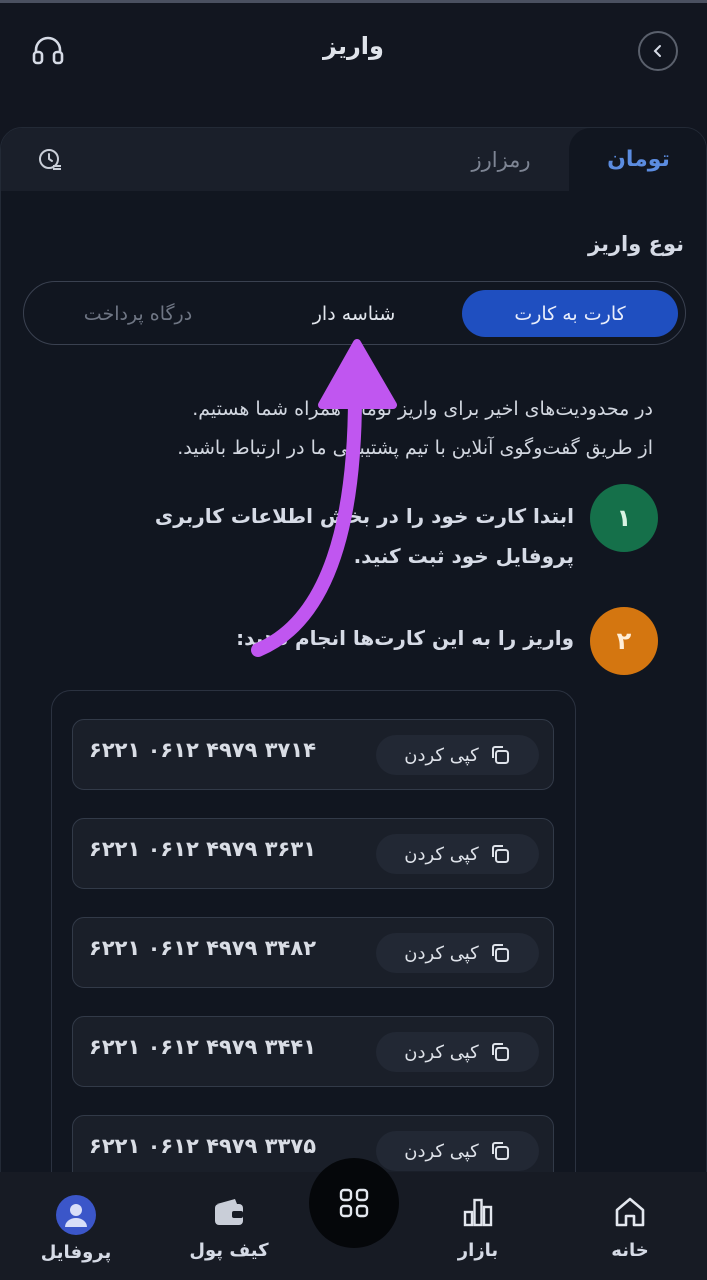 The height and width of the screenshot is (1280, 707). I want to click on nav-profile-label: پروفایل, so click(76, 1252).